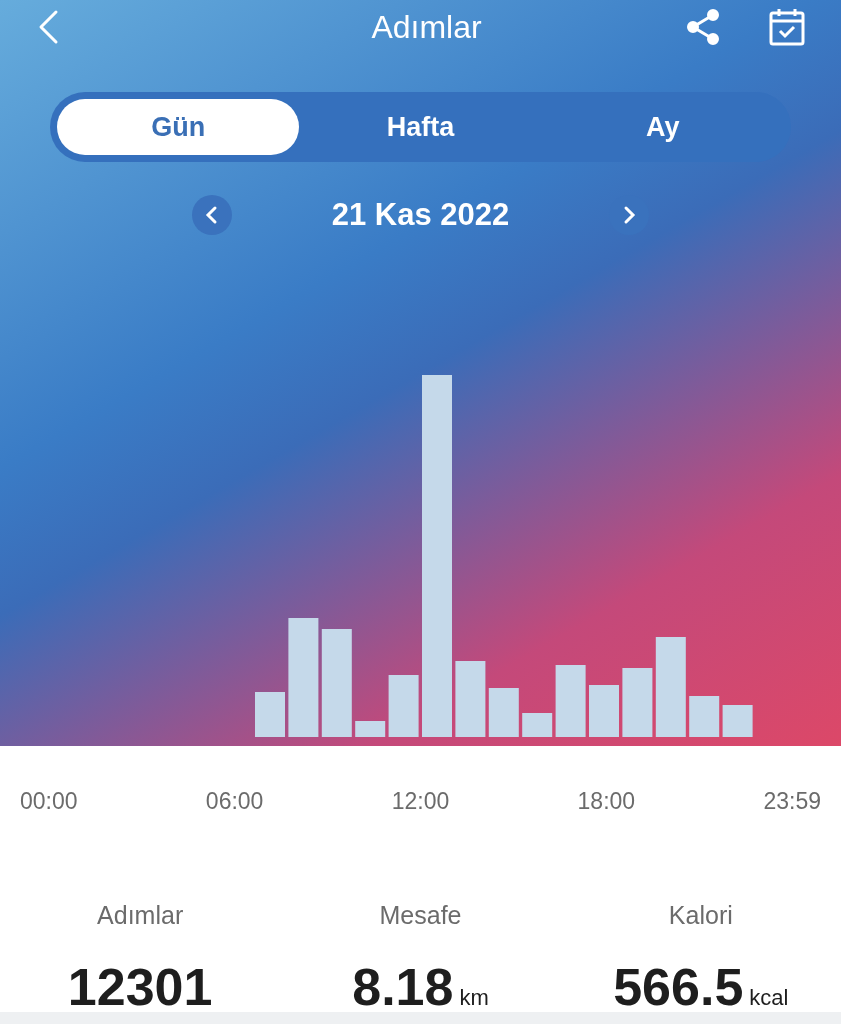 The image size is (841, 1024). I want to click on calendar-icon, so click(787, 27).